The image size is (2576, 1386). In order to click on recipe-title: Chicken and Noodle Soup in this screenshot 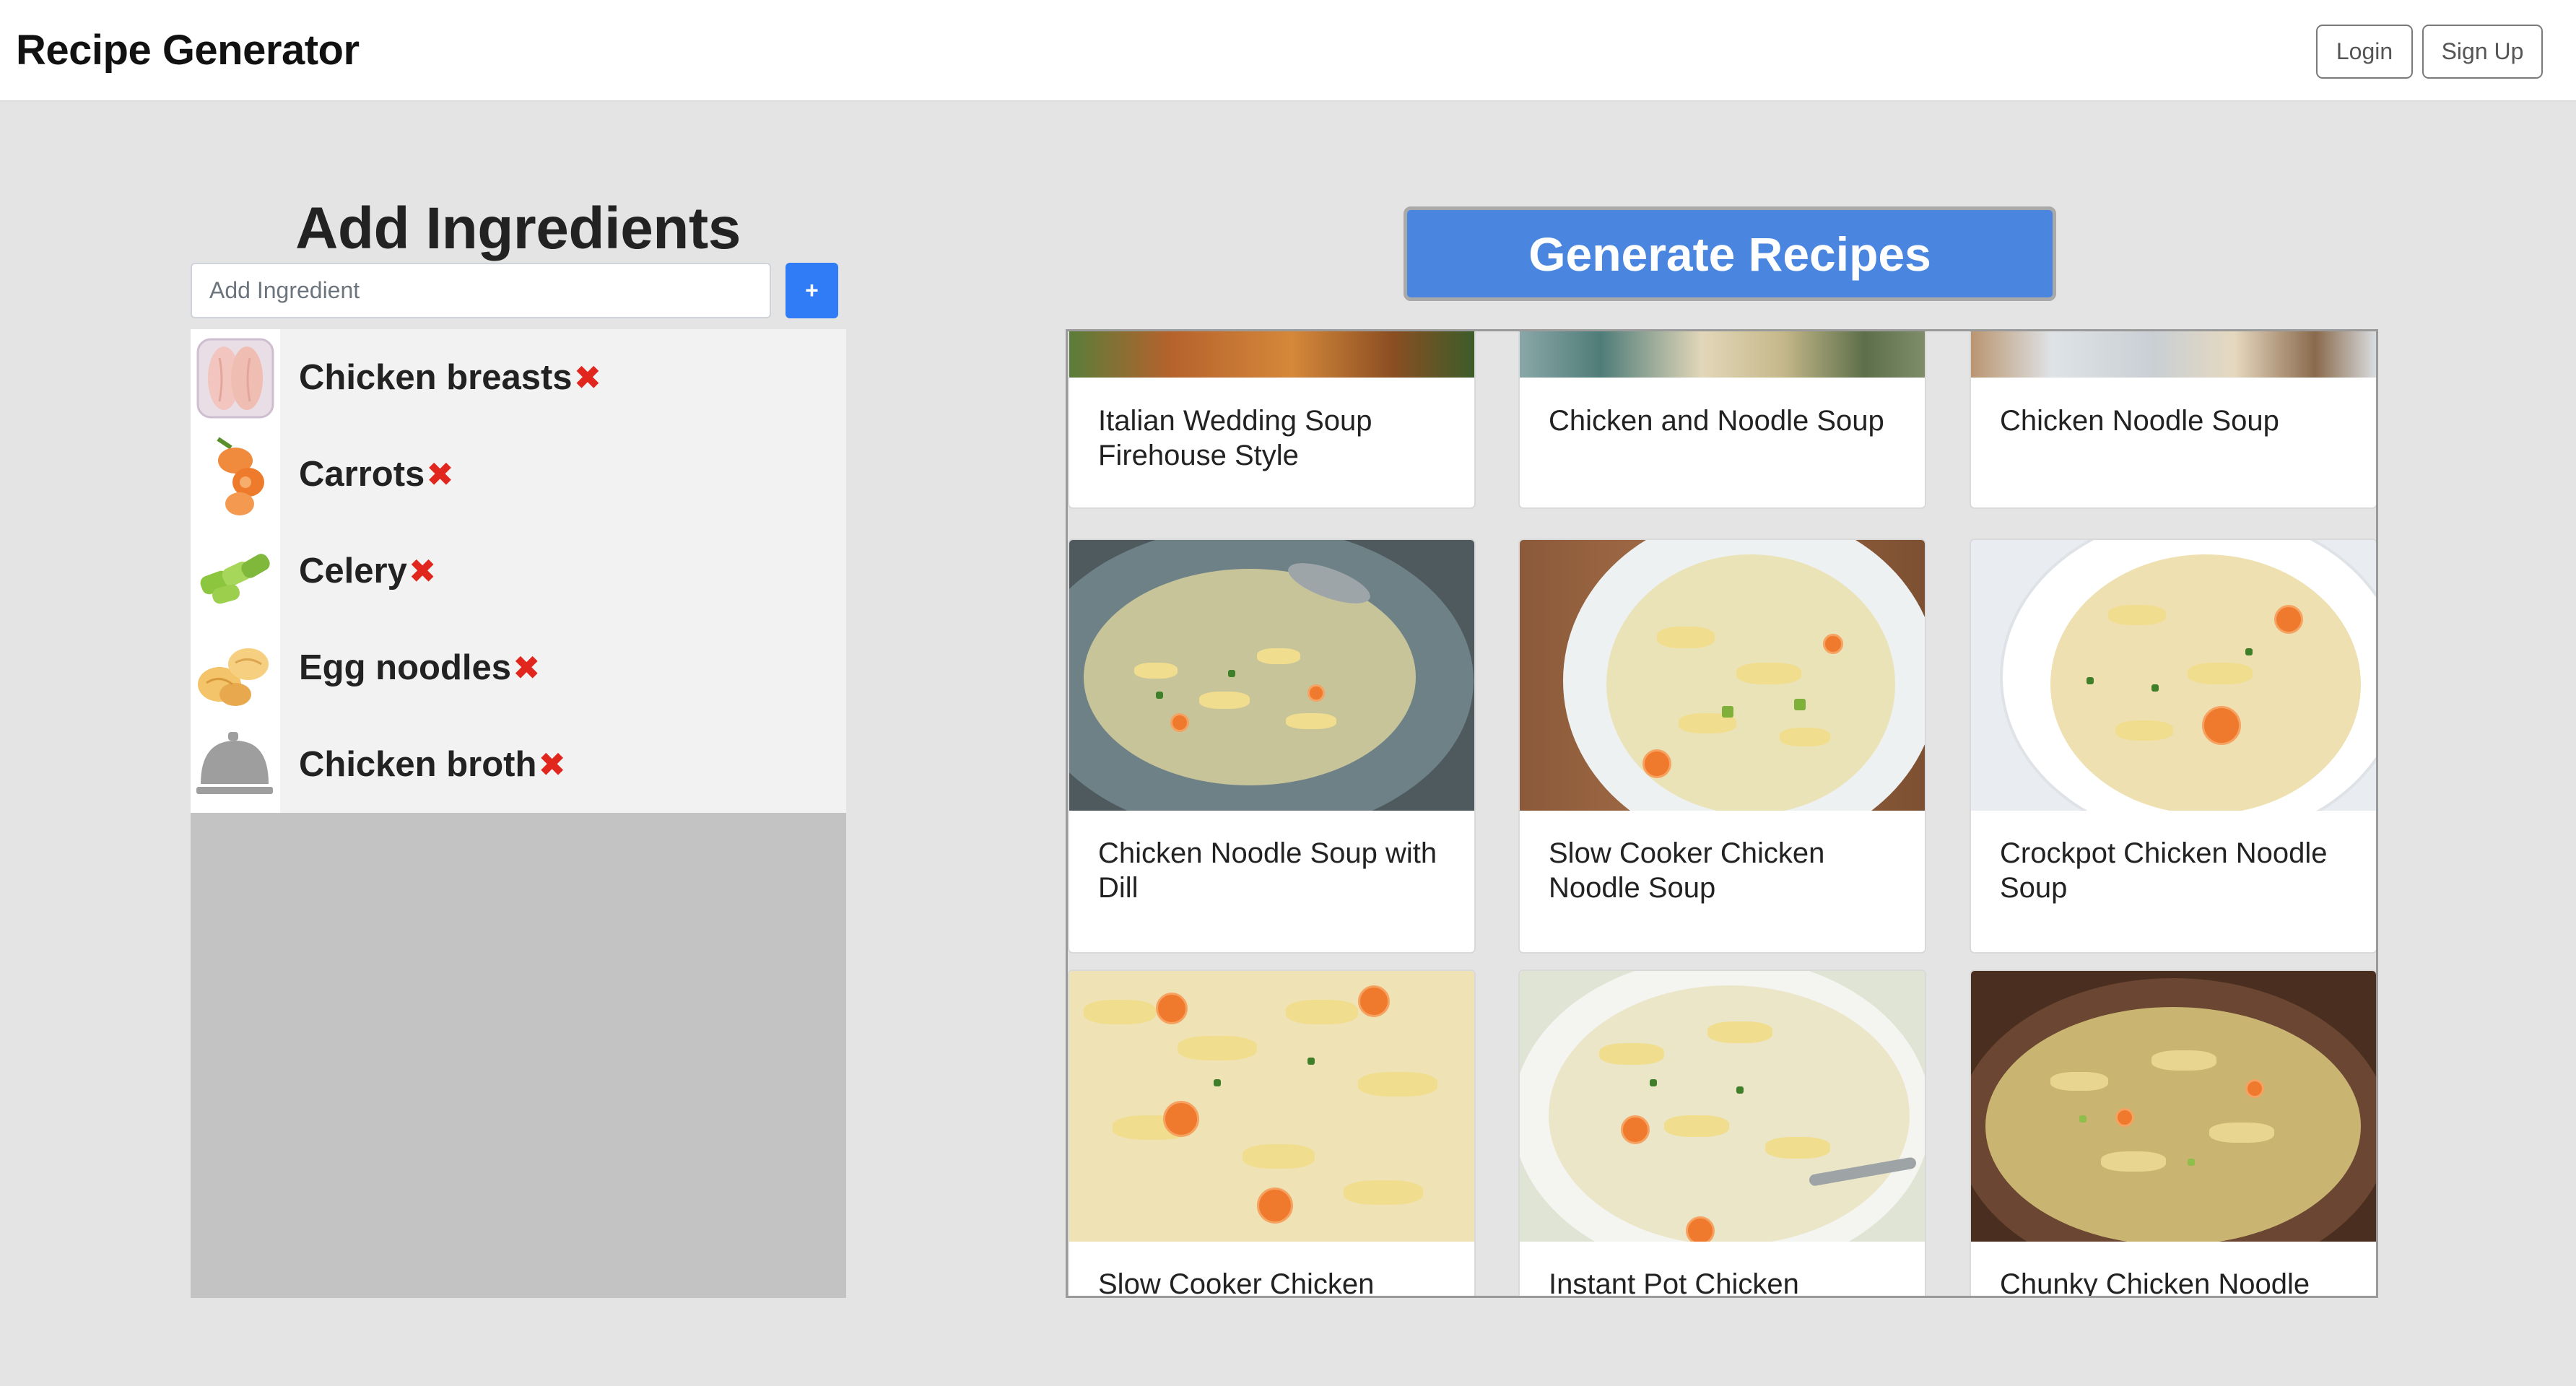, I will do `click(1726, 421)`.